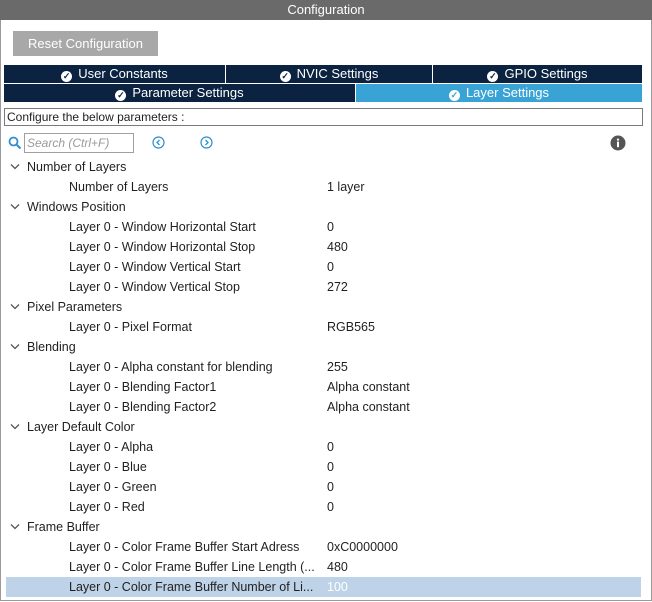 Image resolution: width=652 pixels, height=602 pixels. Describe the element at coordinates (323, 117) in the screenshot. I see `configure-parameters-label: Configure the below parameters :` at that location.